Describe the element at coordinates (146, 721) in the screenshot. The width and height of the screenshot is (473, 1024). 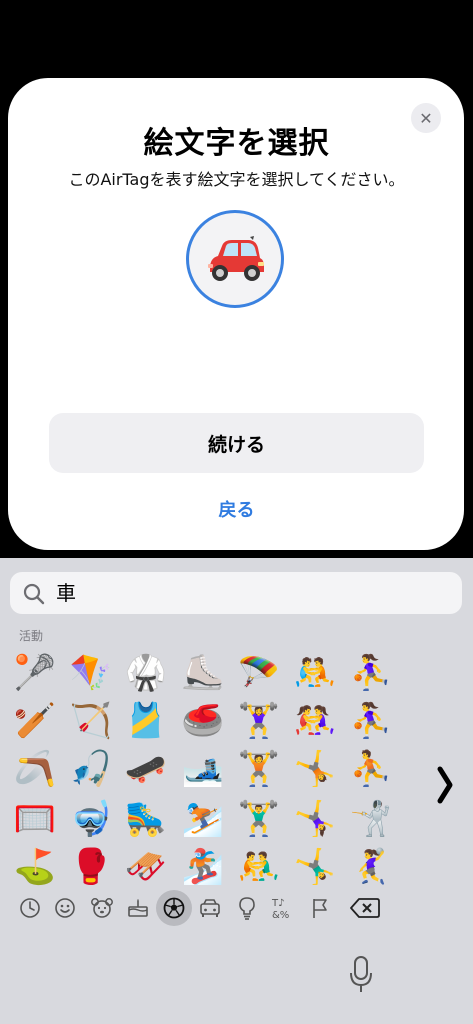
I see `emoji-key: 🎽` at that location.